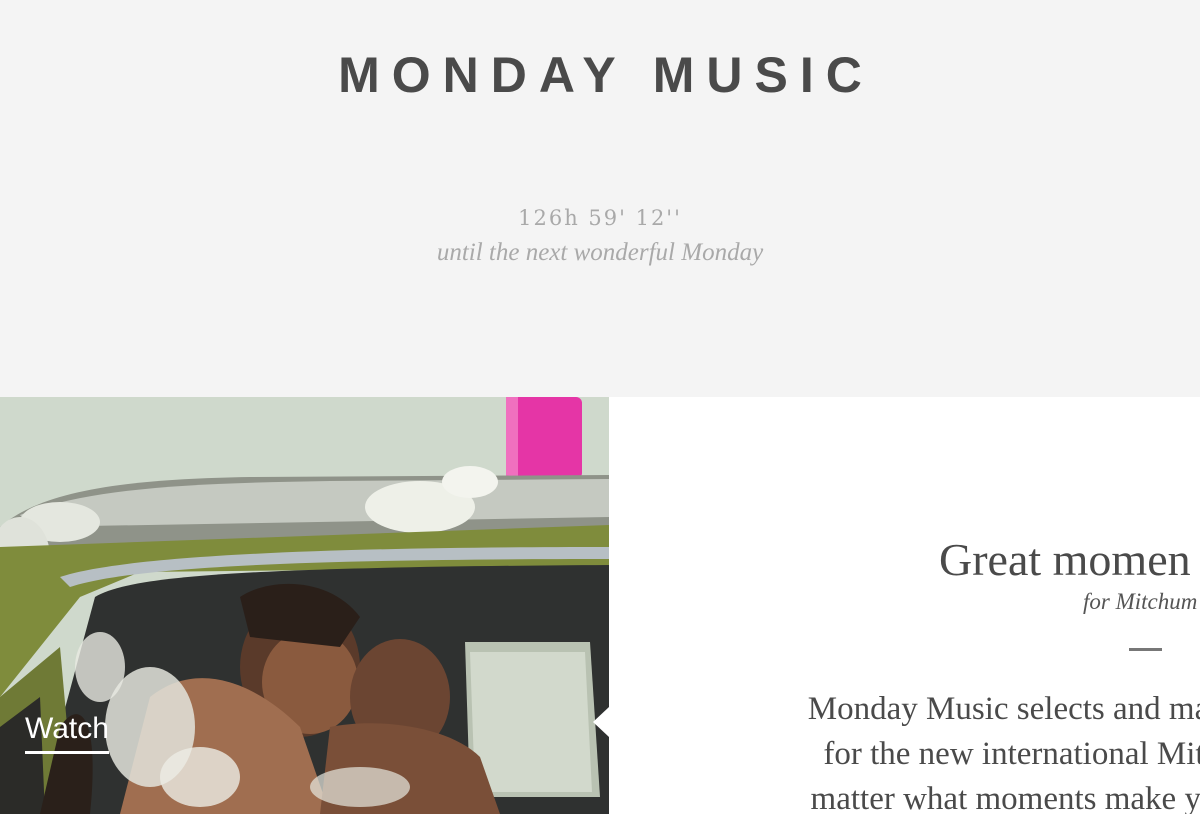 The width and height of the screenshot is (1200, 814). Describe the element at coordinates (1145, 649) in the screenshot. I see `title-divider` at that location.